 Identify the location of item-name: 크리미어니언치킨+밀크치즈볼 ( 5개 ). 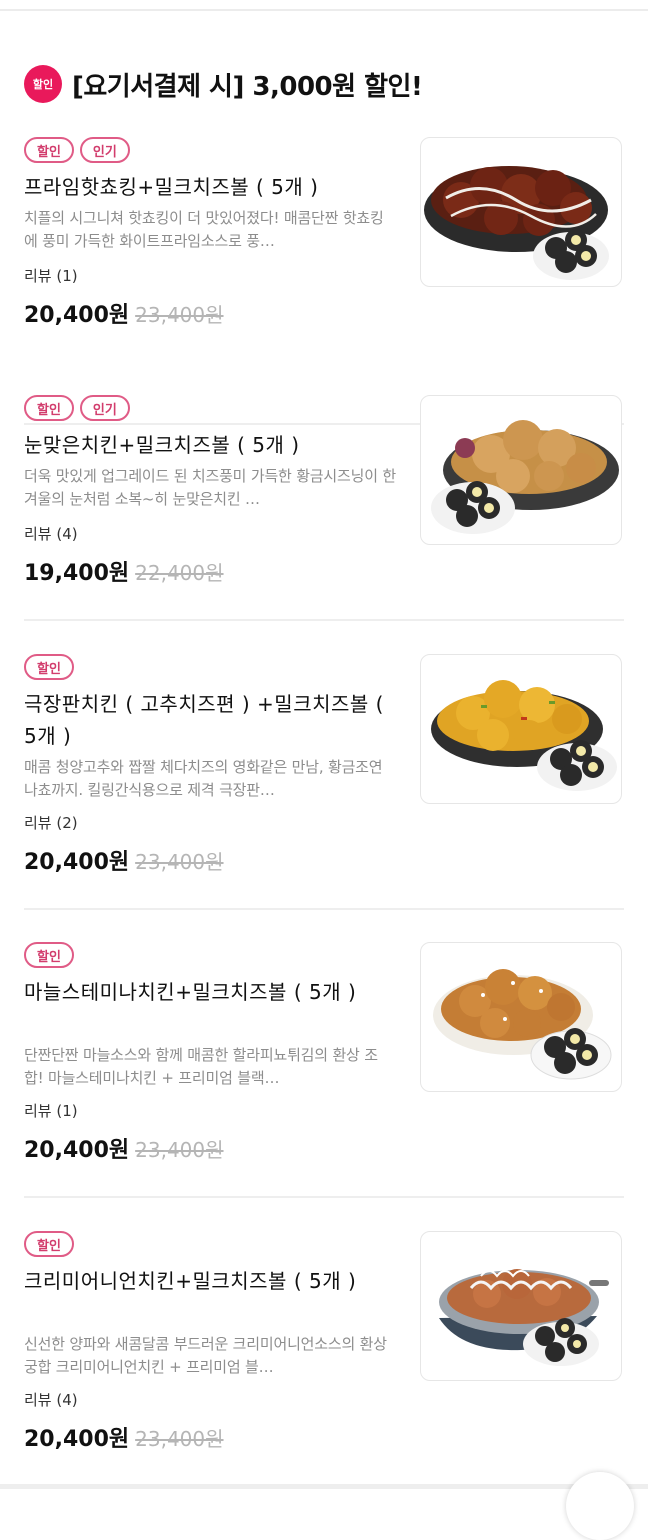
(190, 1281).